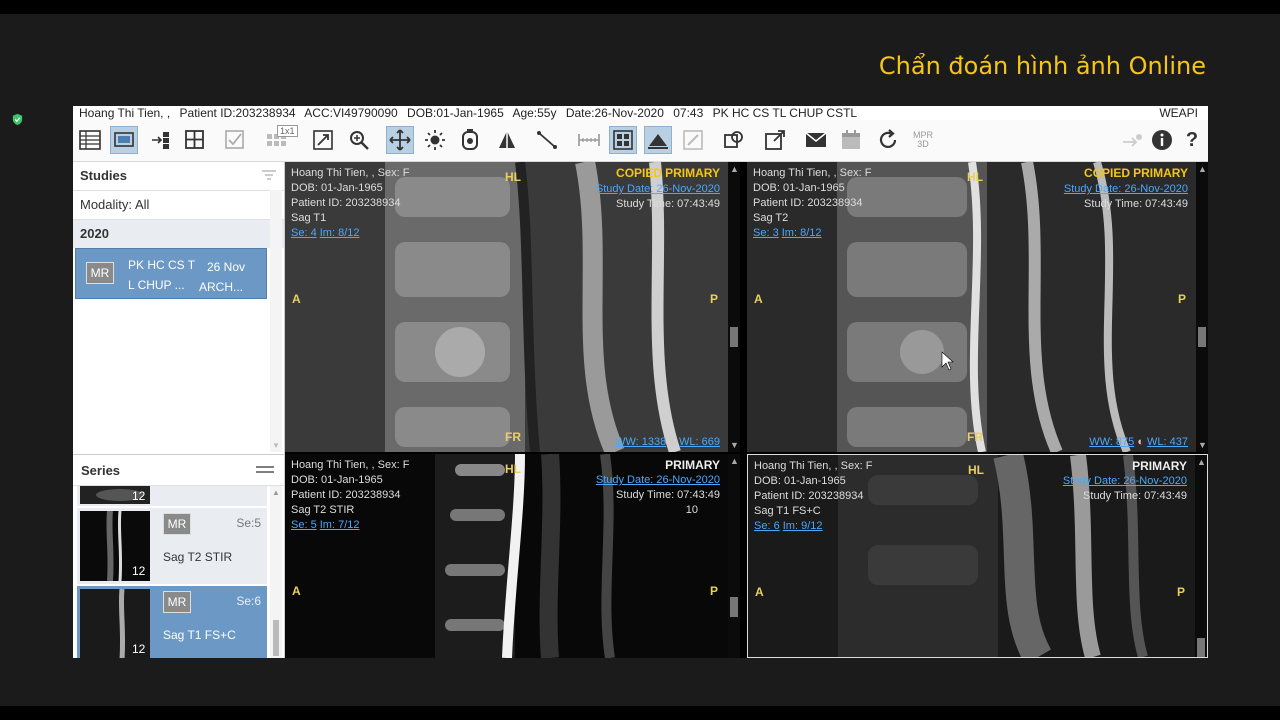 This screenshot has height=720, width=1280. What do you see at coordinates (667, 442) in the screenshot?
I see `window-level: WW: 1338 ◐ WL: 669` at bounding box center [667, 442].